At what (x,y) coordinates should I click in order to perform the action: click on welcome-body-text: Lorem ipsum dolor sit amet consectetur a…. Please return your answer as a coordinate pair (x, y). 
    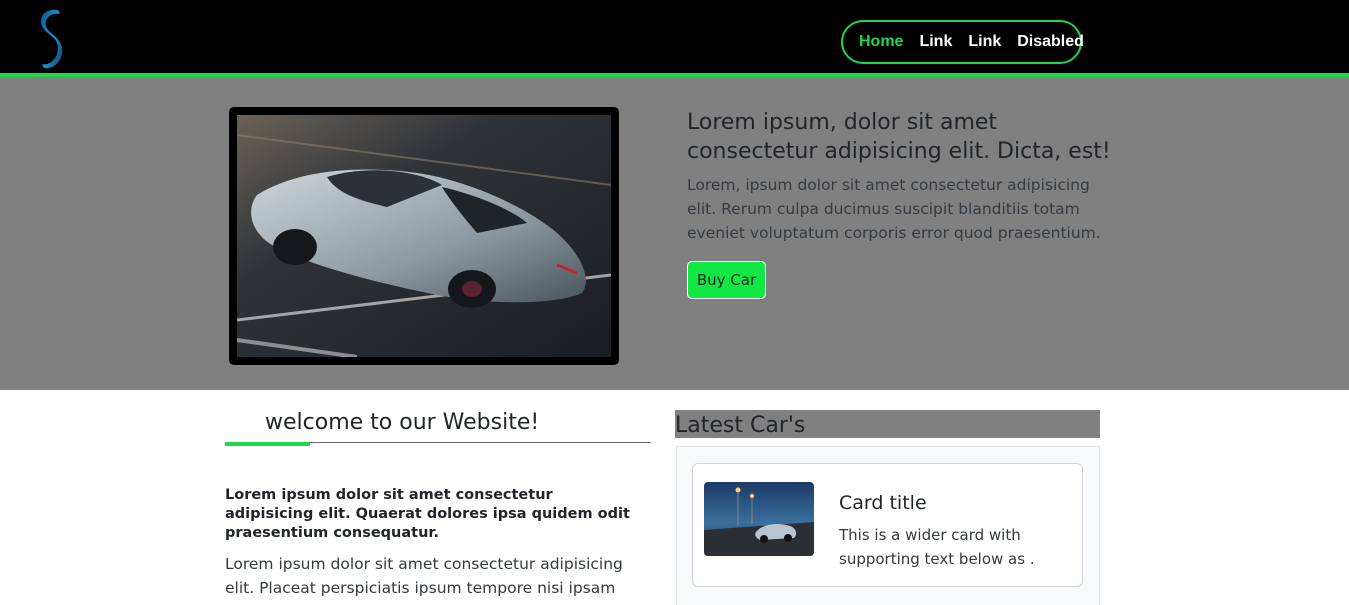
    Looking at the image, I should click on (424, 580).